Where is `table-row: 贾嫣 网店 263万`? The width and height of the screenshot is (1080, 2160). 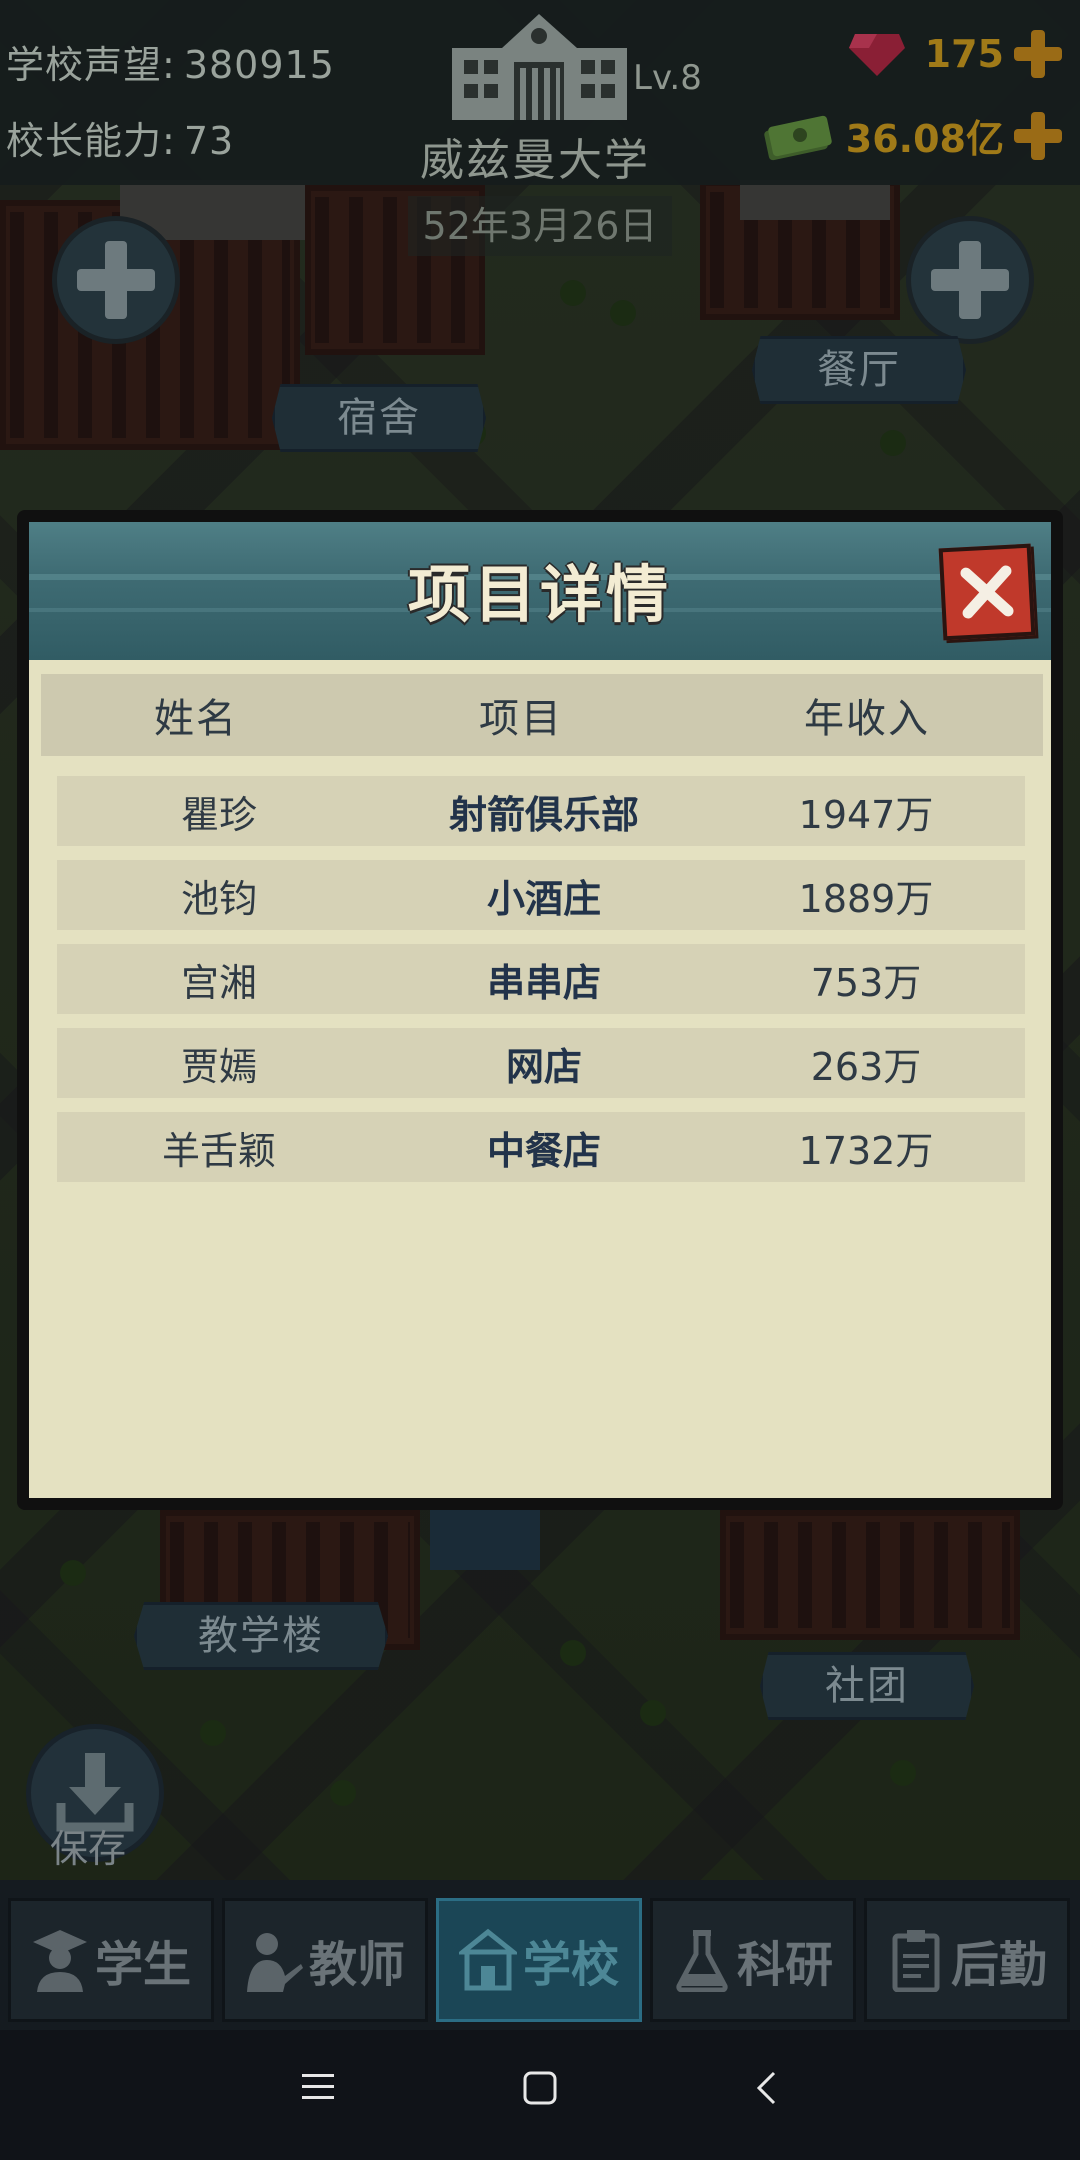
table-row: 贾嫣 网店 263万 is located at coordinates (541, 1063).